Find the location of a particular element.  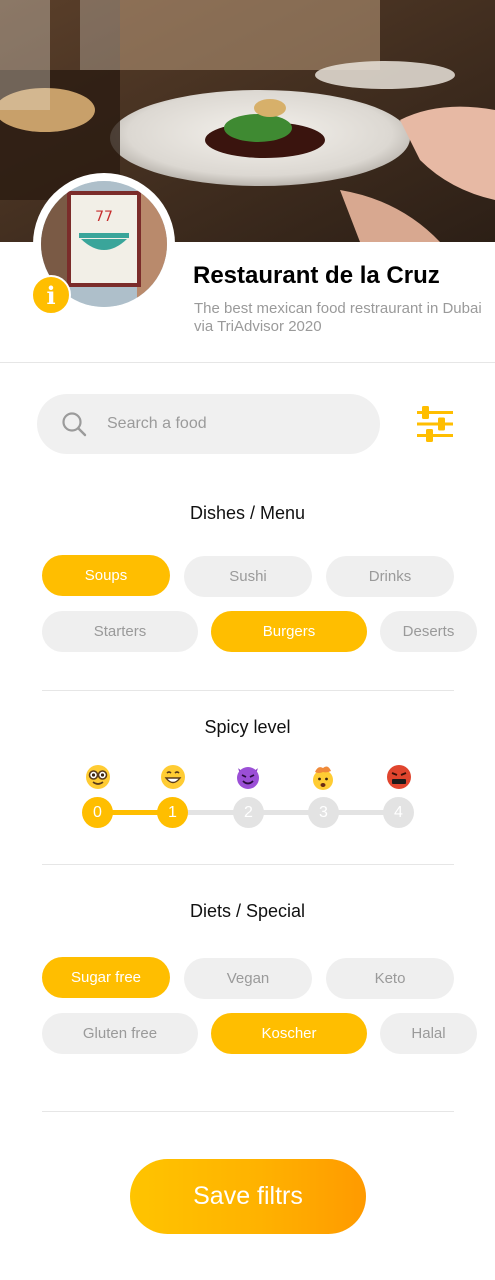

chip-koscher: Koscher is located at coordinates (289, 1033).